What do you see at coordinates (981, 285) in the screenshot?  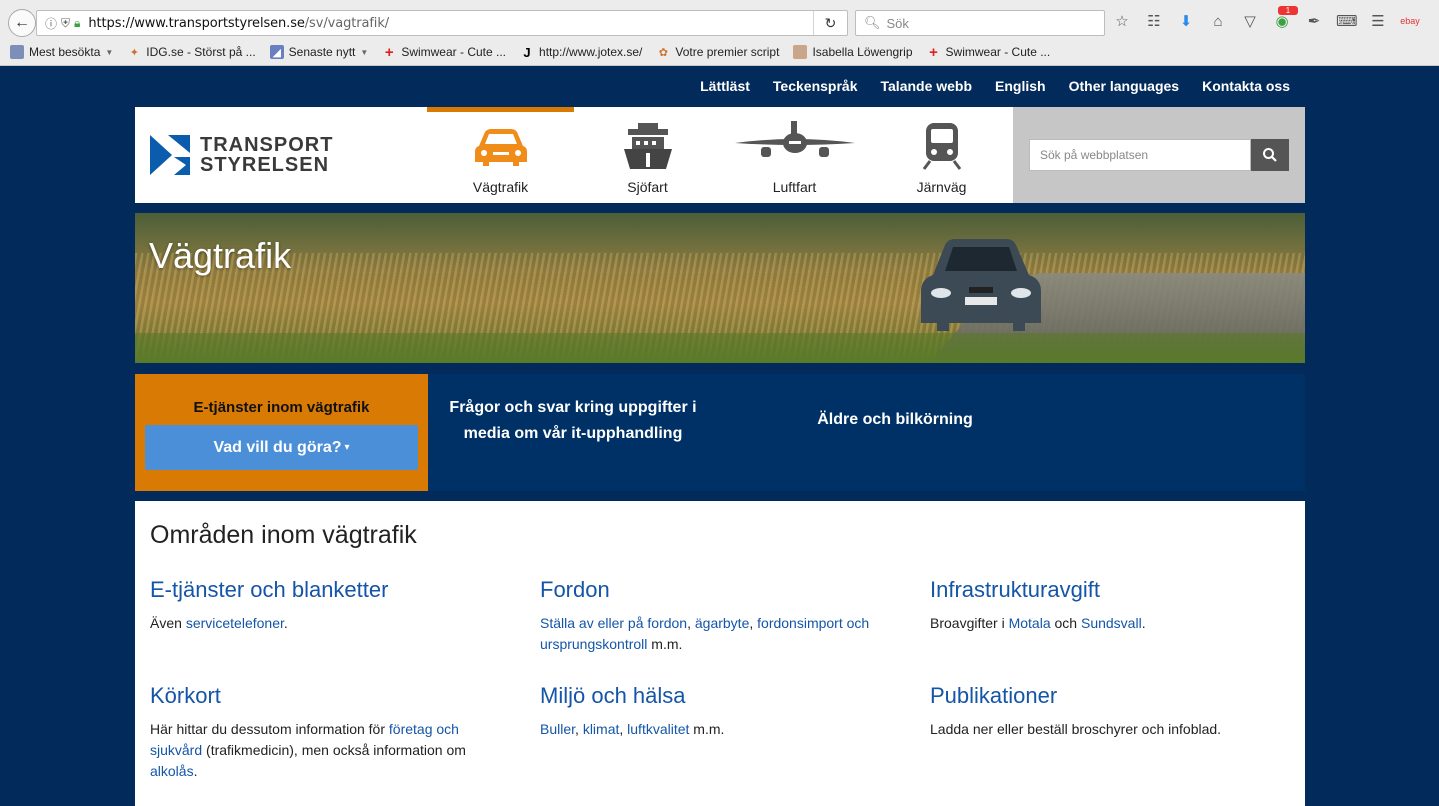 I see `car-photo` at bounding box center [981, 285].